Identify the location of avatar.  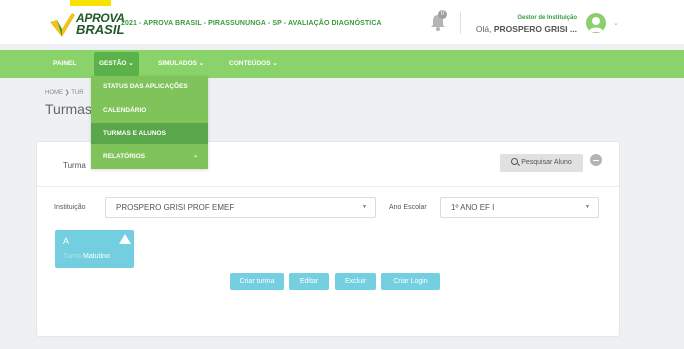
(596, 23).